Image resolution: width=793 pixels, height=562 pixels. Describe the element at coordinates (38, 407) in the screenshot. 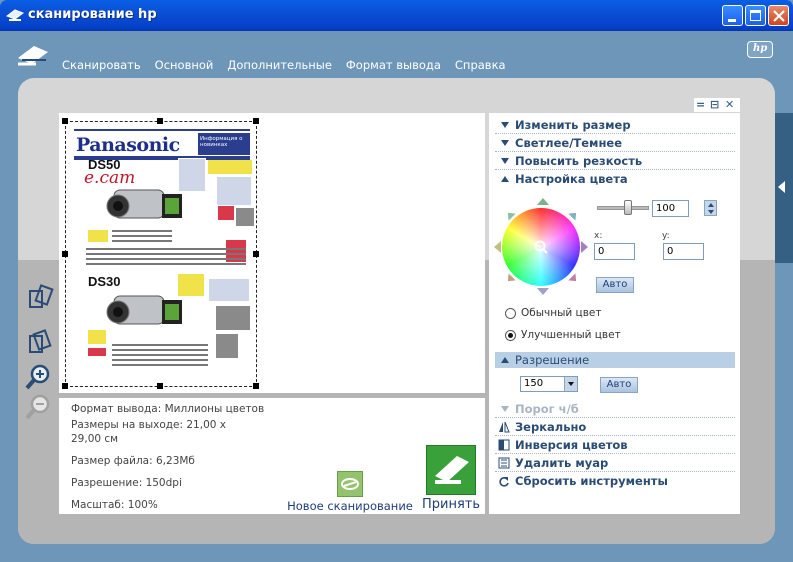

I see `zoom-out-icon` at that location.